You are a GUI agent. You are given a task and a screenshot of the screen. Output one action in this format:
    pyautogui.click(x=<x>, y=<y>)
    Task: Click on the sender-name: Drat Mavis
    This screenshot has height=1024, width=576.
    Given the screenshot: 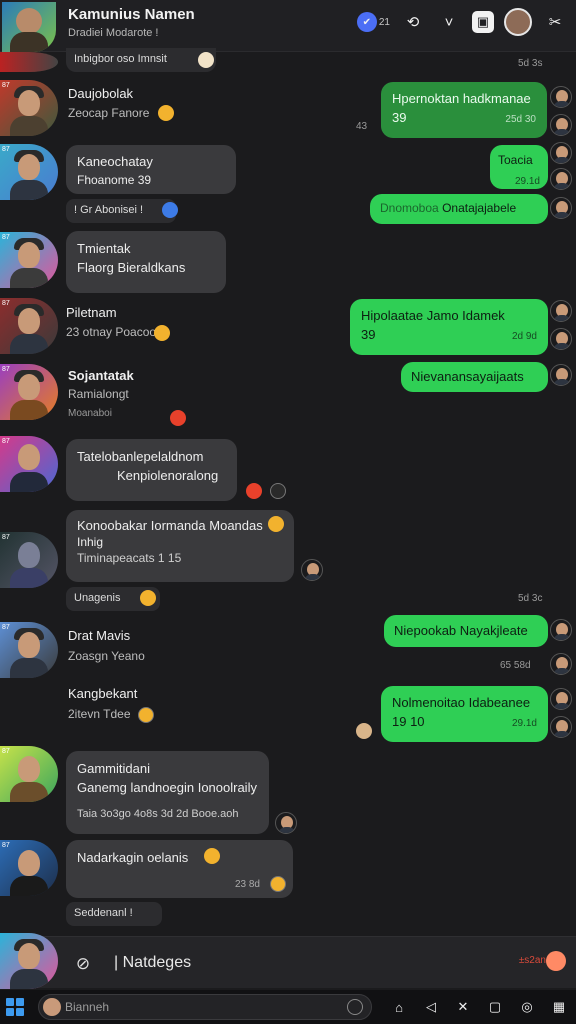 What is the action you would take?
    pyautogui.click(x=99, y=635)
    